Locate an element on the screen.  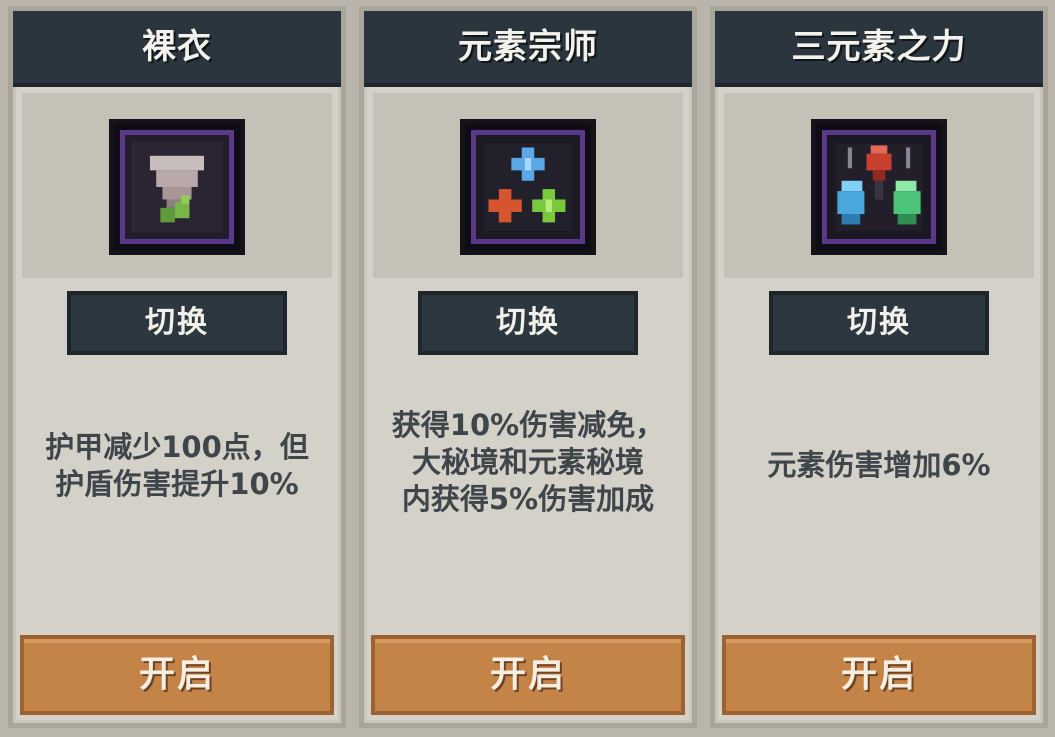
description-line: 元素伤害增加6% is located at coordinates (879, 465).